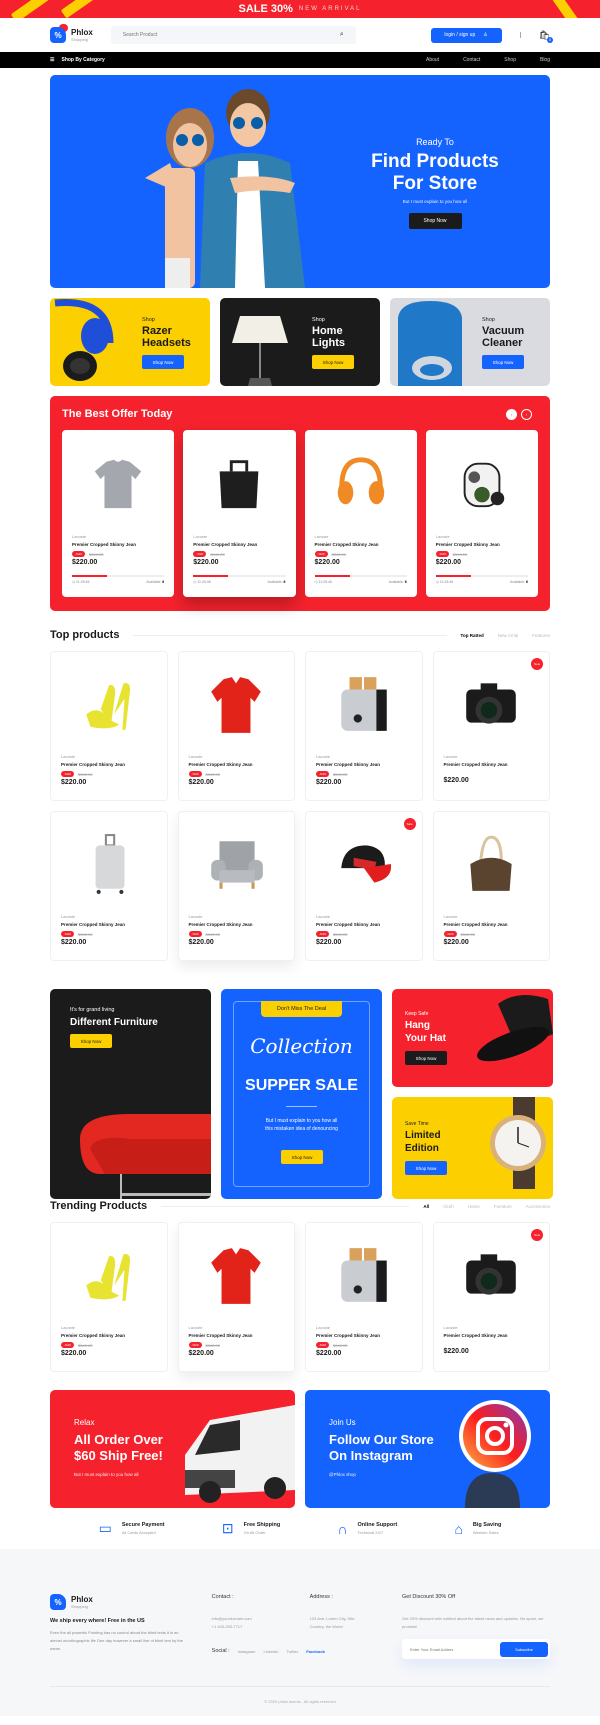  Describe the element at coordinates (472, 1148) in the screenshot. I see `watch-promo: Save Time Limited Edition Shop Now` at that location.